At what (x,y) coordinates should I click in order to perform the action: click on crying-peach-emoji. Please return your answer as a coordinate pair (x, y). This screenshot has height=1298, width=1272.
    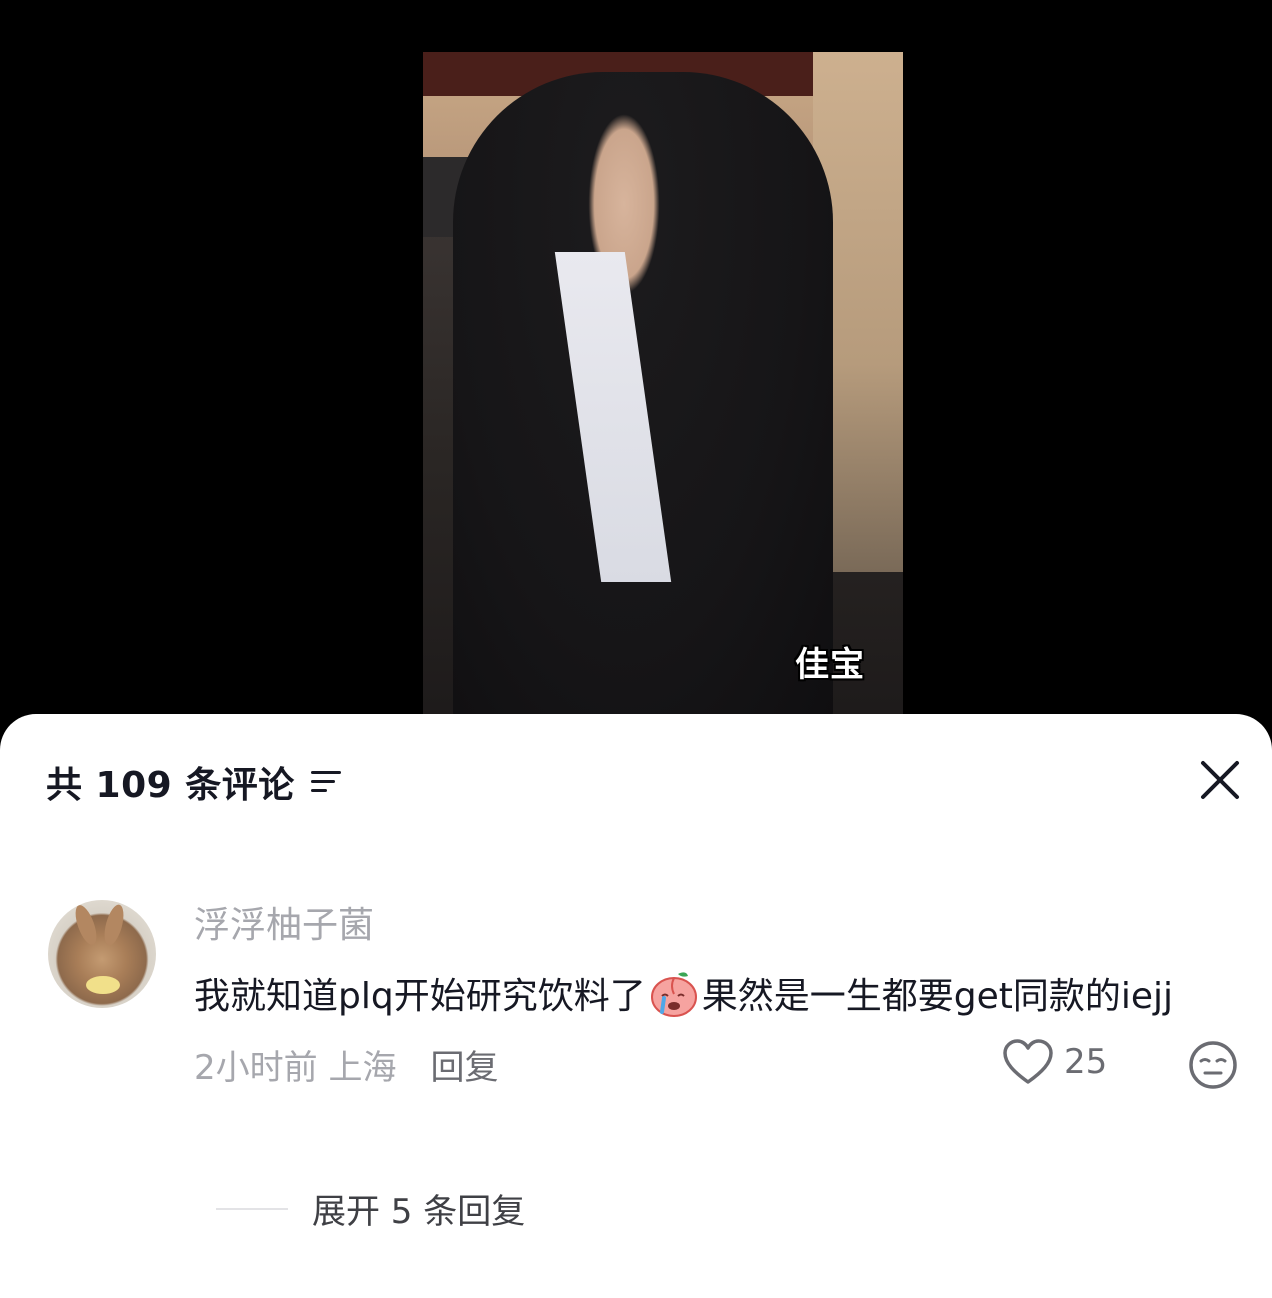
    Looking at the image, I should click on (673, 994).